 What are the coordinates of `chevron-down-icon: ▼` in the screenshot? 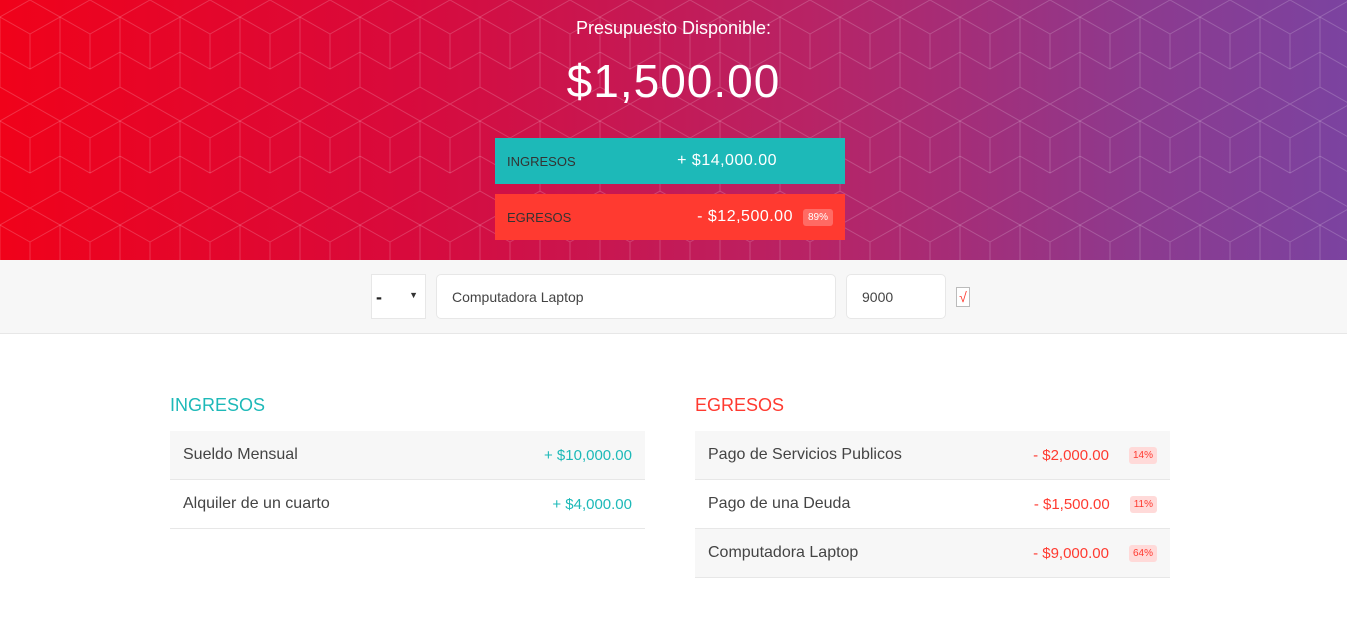 It's located at (413, 295).